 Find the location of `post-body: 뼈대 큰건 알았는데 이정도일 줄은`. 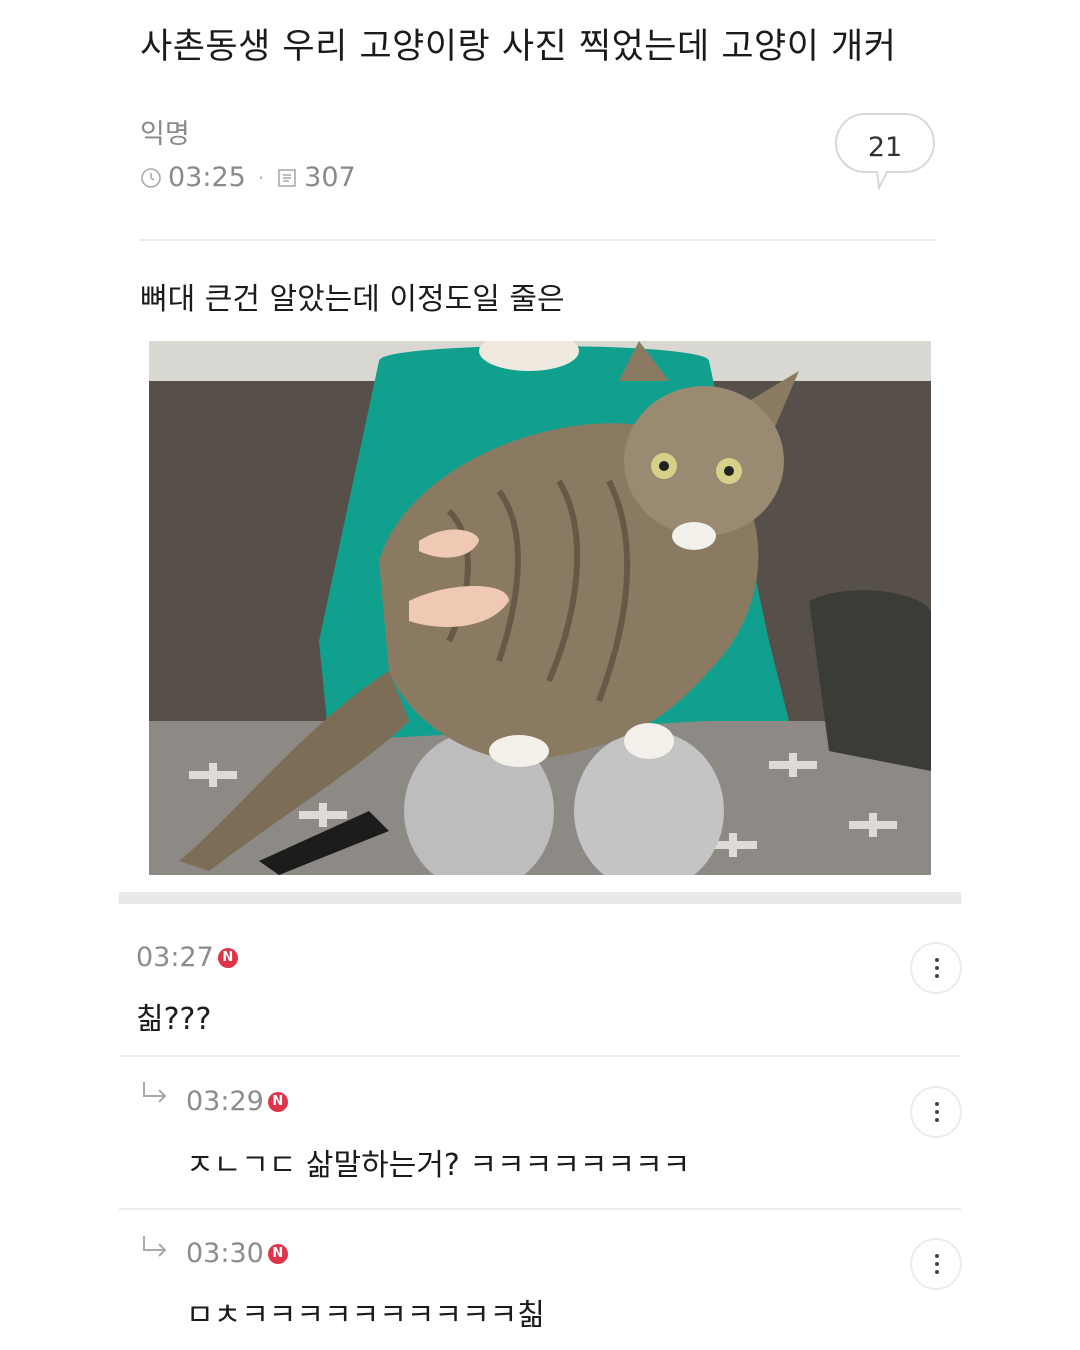

post-body: 뼈대 큰건 알았는데 이정도일 줄은 is located at coordinates (352, 299).